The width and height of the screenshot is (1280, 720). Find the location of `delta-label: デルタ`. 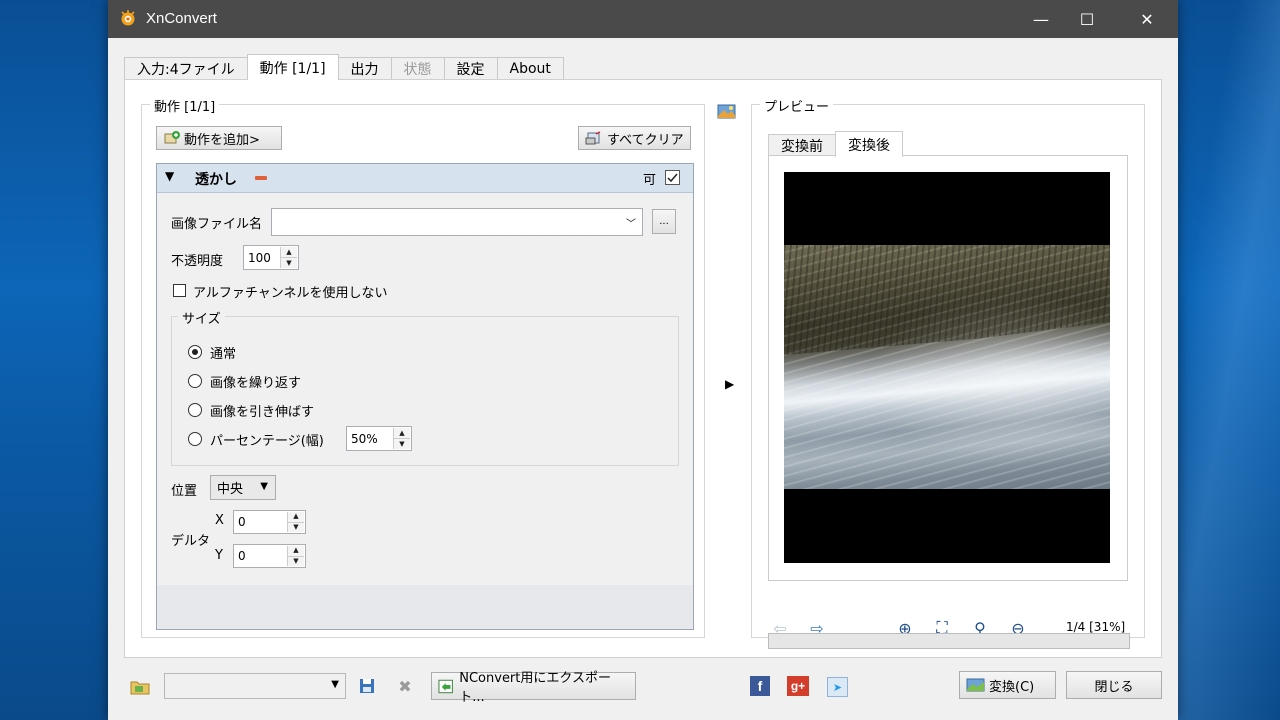

delta-label: デルタ is located at coordinates (191, 541).